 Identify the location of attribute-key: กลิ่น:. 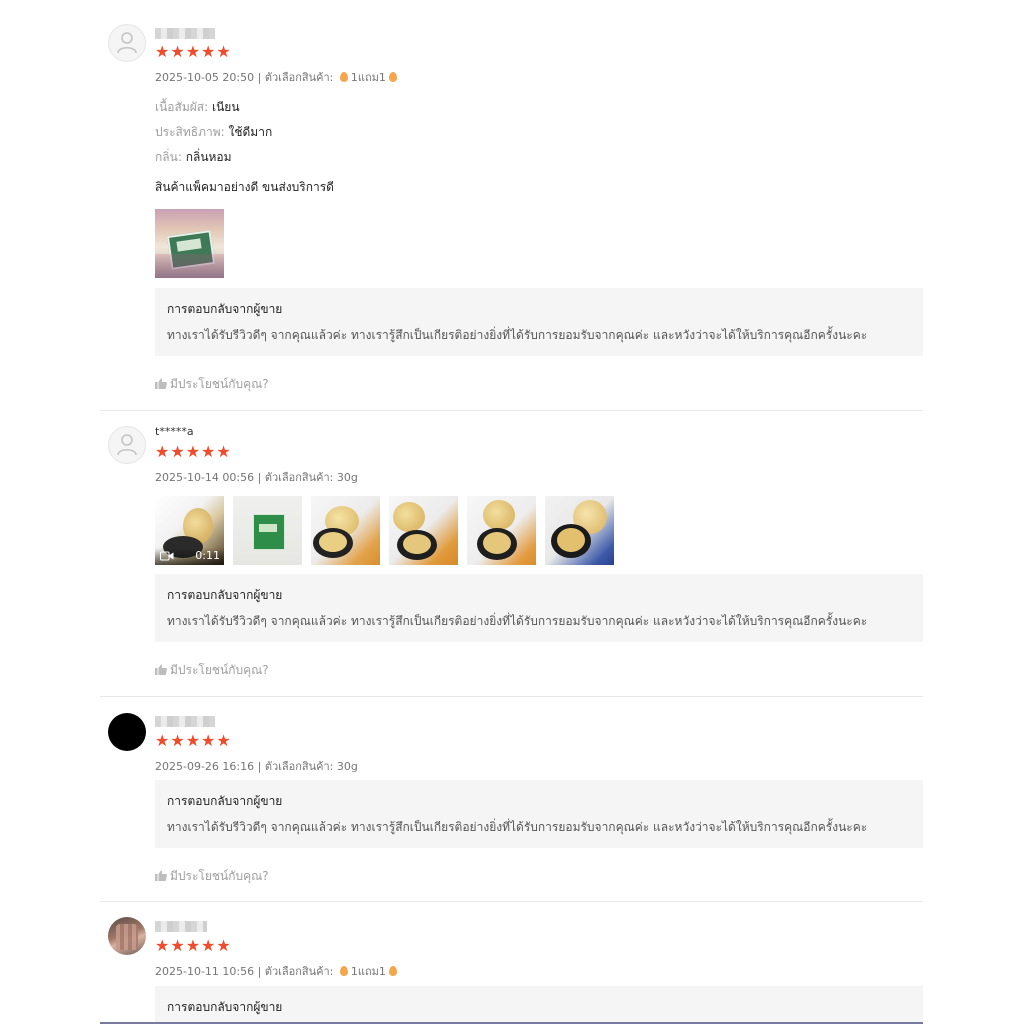
(168, 157).